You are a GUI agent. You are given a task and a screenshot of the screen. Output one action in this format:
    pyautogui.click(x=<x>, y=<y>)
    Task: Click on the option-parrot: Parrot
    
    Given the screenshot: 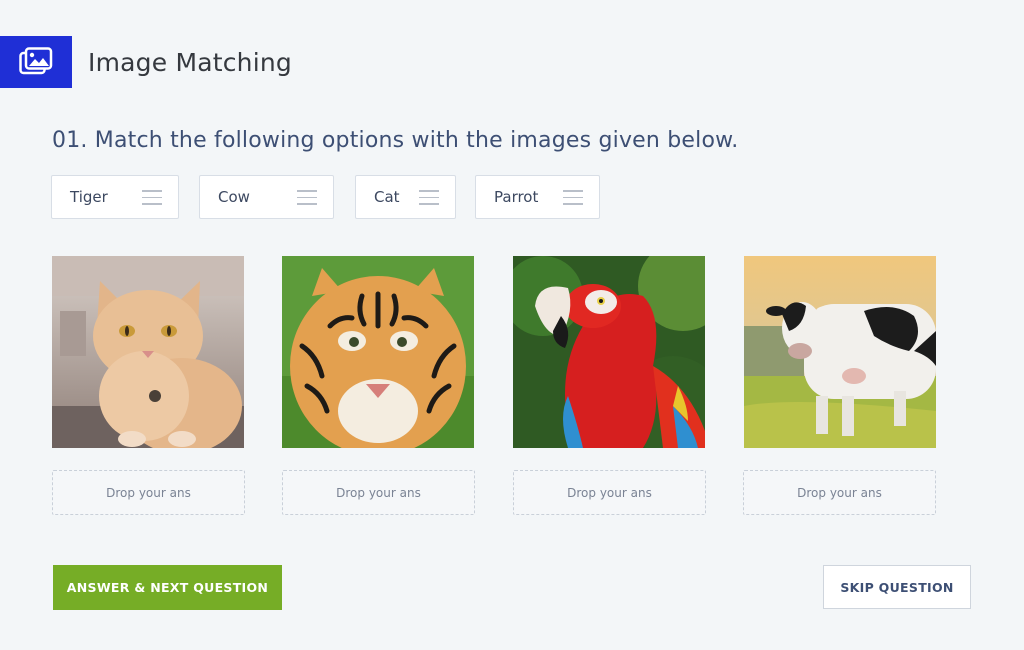 What is the action you would take?
    pyautogui.click(x=537, y=197)
    